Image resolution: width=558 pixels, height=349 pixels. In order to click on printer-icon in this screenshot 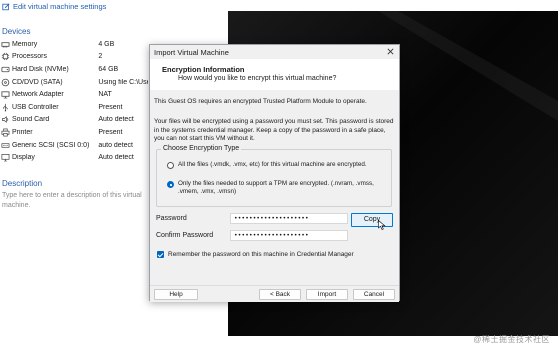, I will do `click(5, 132)`.